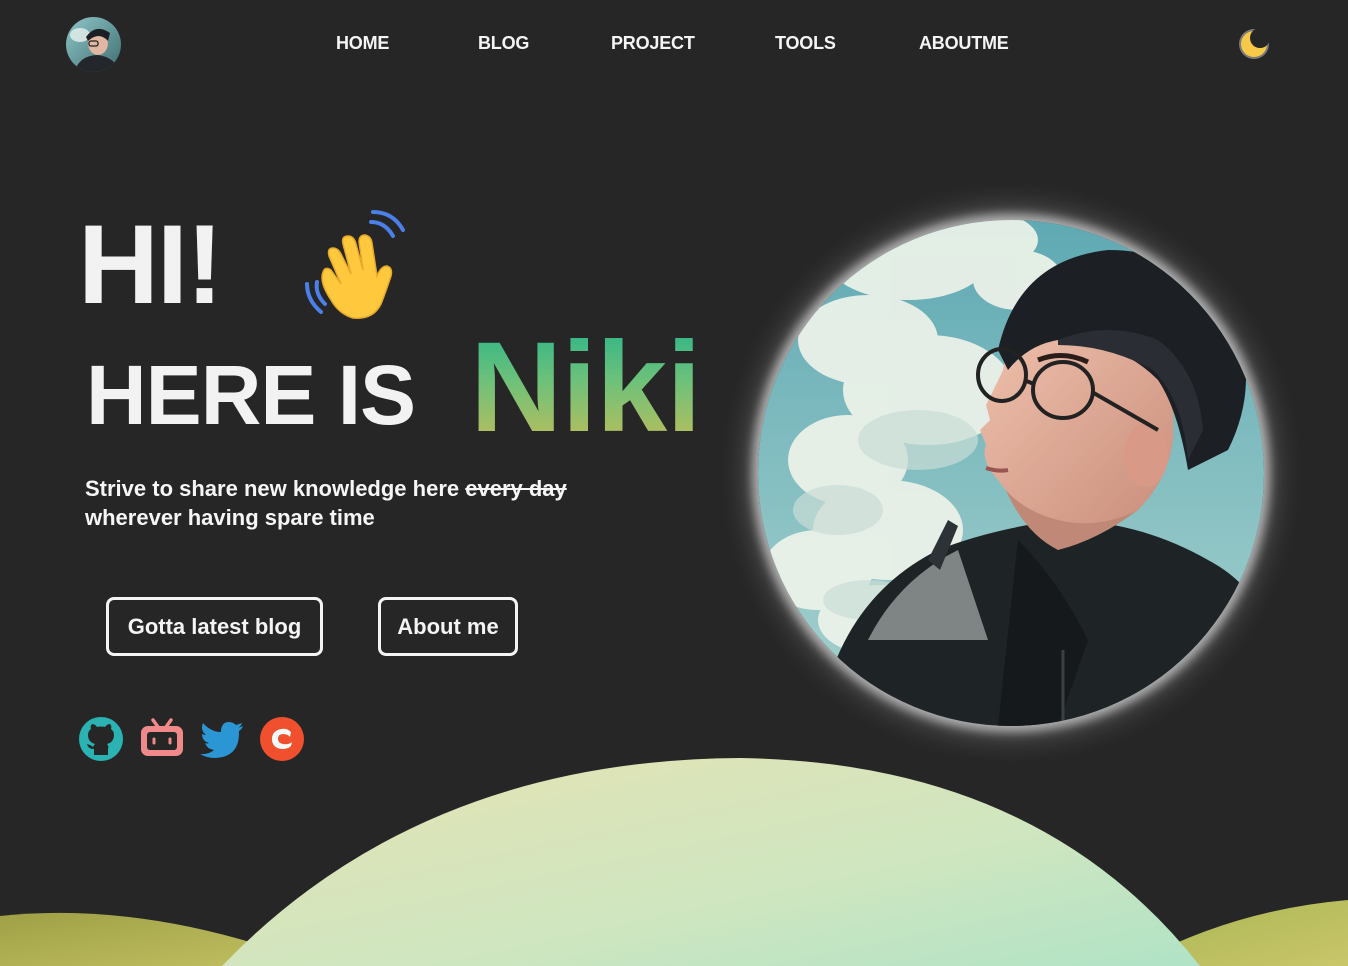 The width and height of the screenshot is (1348, 966). What do you see at coordinates (350, 265) in the screenshot?
I see `waving-hand-icon` at bounding box center [350, 265].